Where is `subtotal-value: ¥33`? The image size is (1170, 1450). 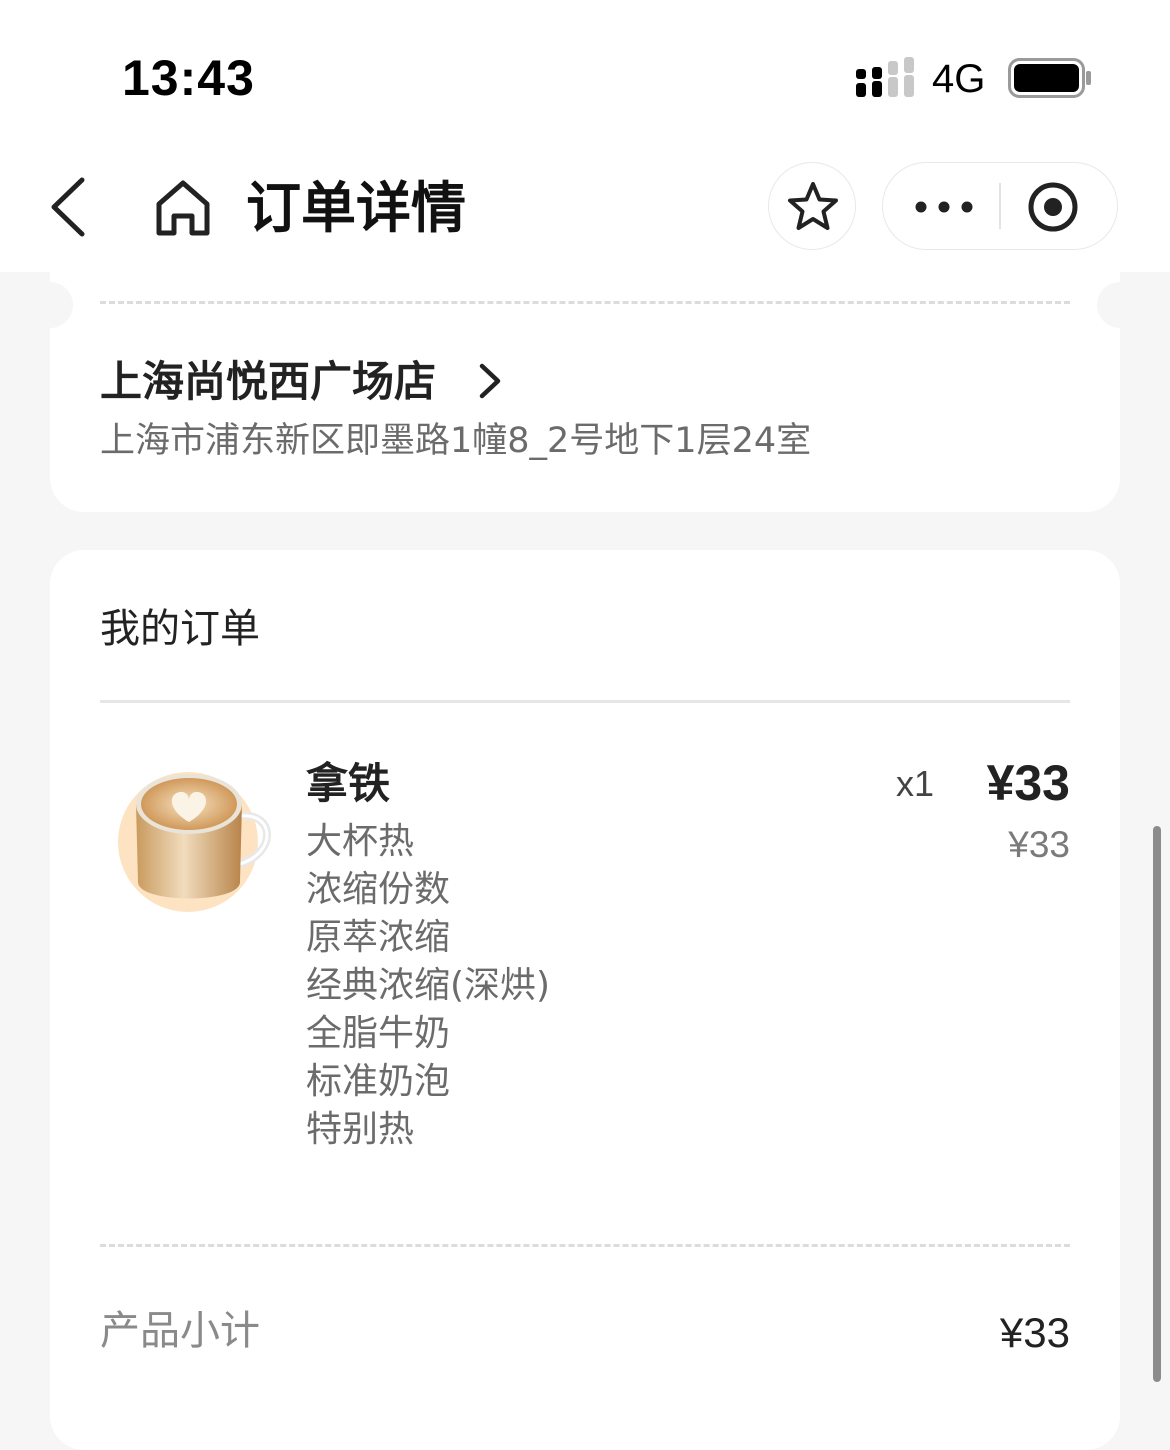 subtotal-value: ¥33 is located at coordinates (1034, 1332).